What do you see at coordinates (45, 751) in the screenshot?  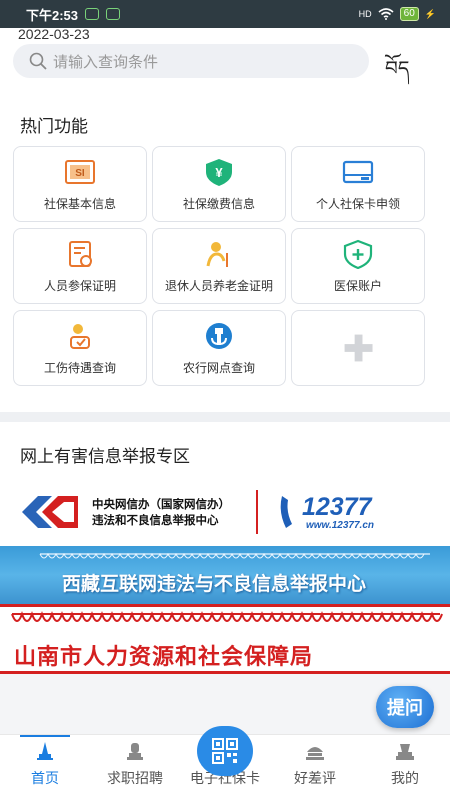 I see `home-icon` at bounding box center [45, 751].